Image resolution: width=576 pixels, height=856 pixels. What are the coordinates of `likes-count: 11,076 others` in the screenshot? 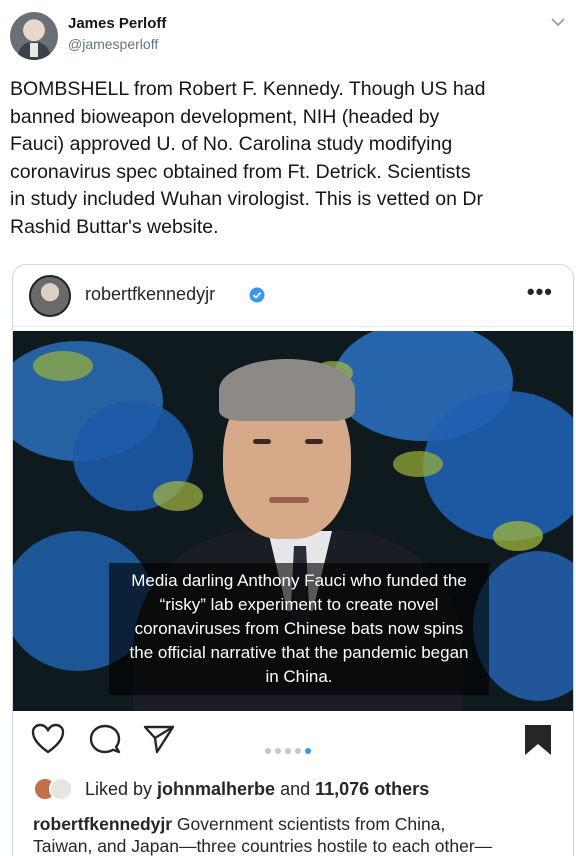 It's located at (372, 789).